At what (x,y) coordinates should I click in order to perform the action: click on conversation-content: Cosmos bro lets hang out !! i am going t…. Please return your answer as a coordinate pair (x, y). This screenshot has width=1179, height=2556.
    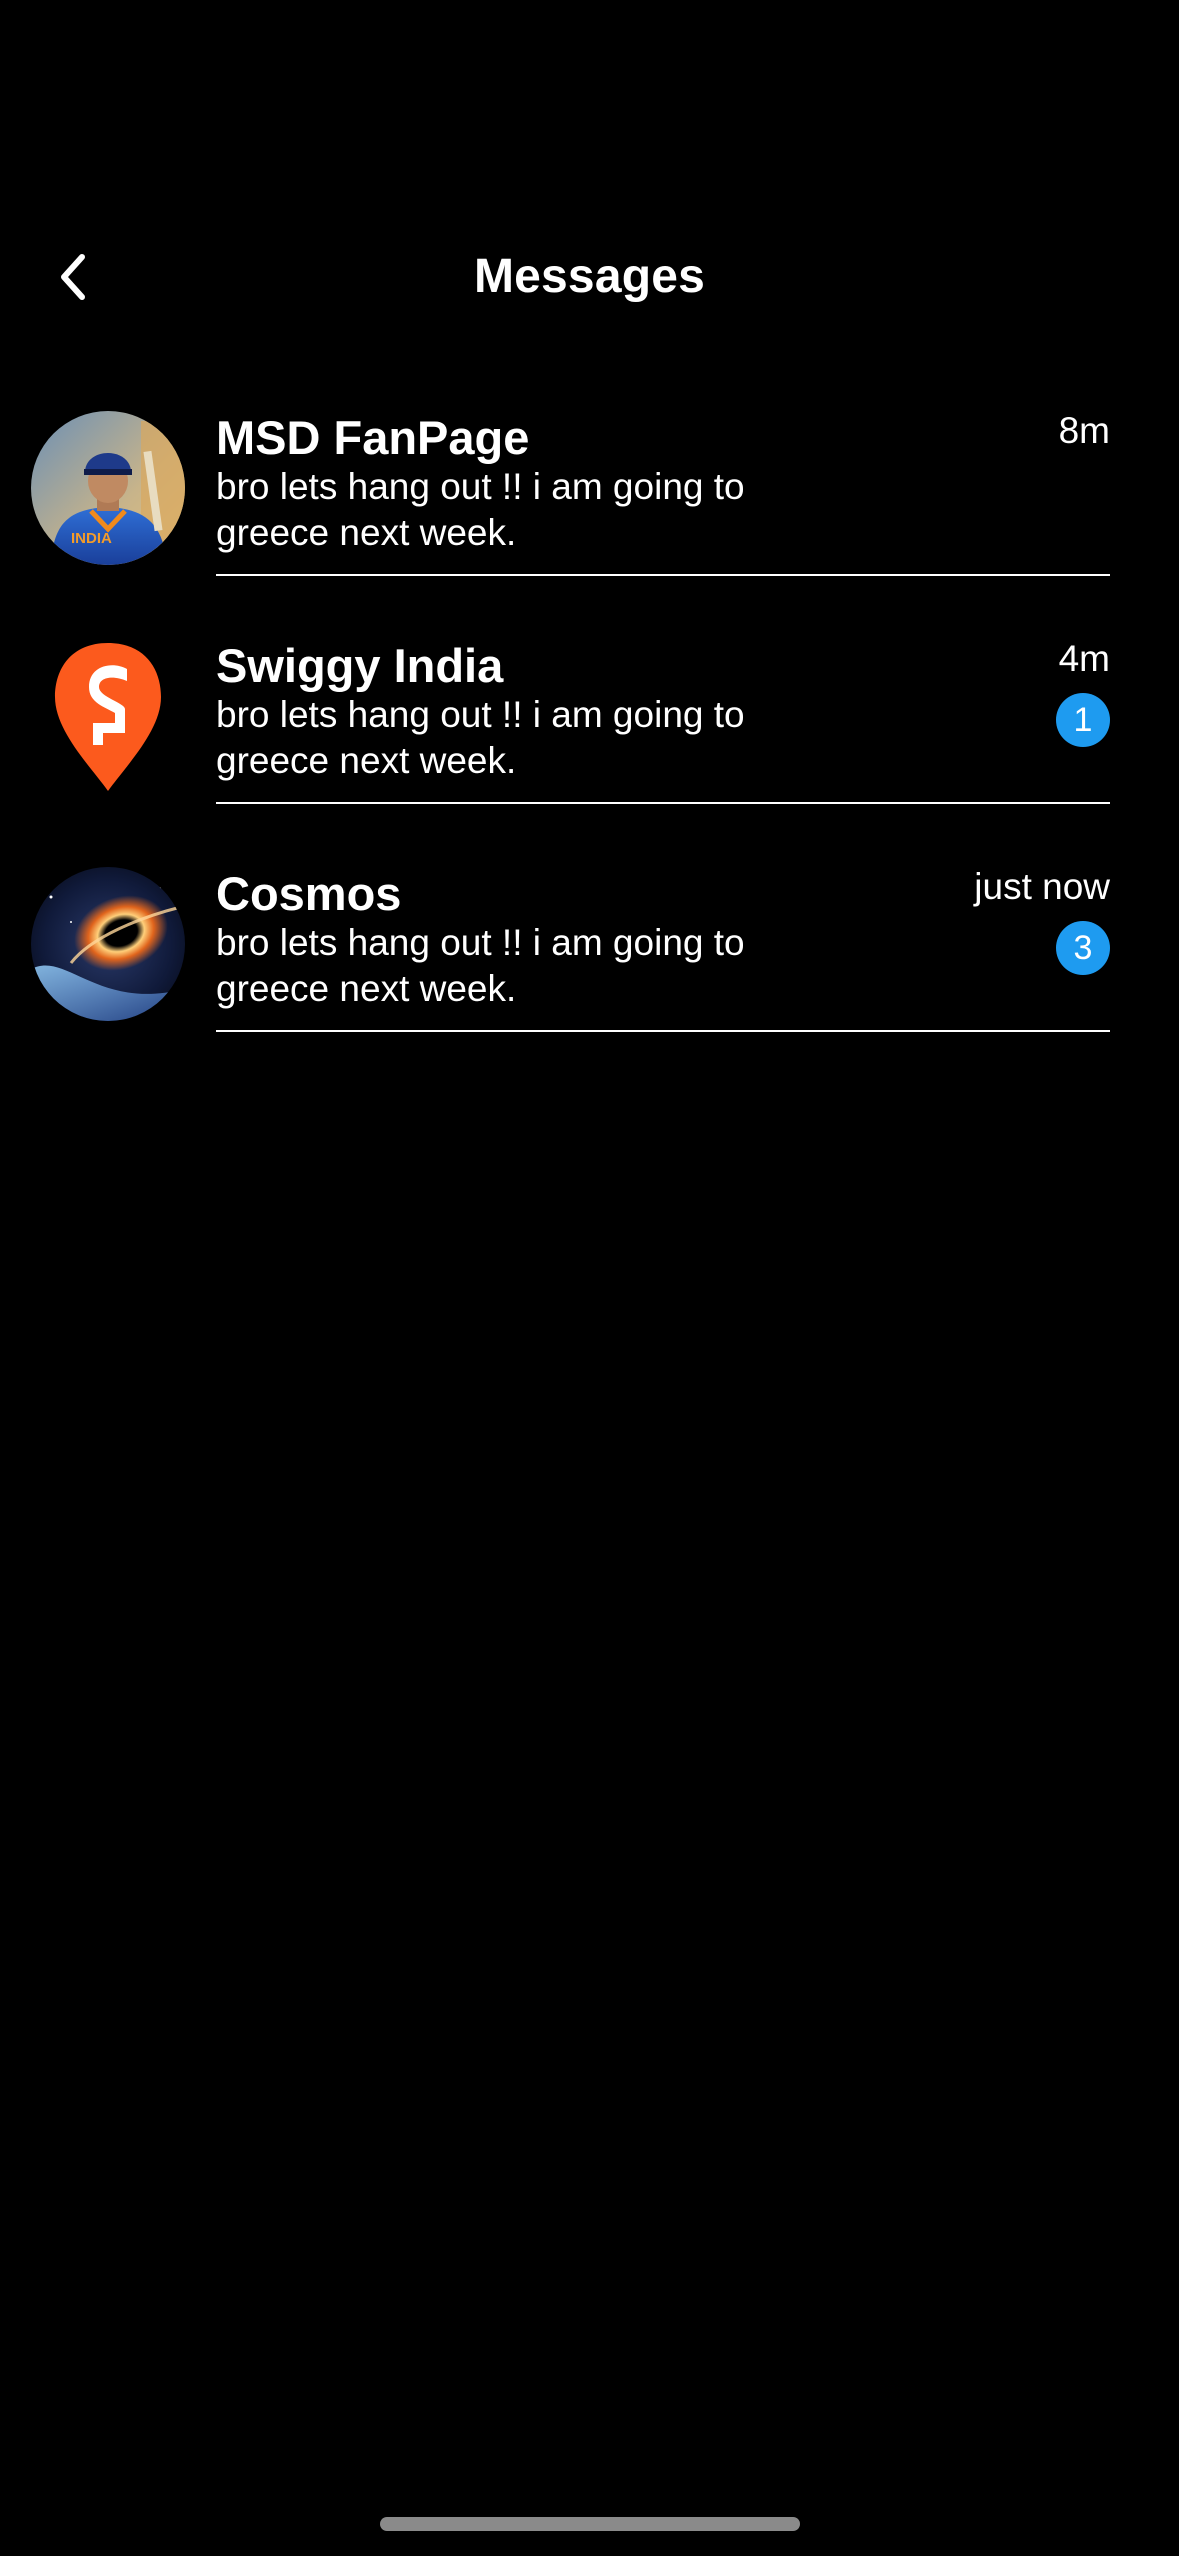
    Looking at the image, I should click on (663, 948).